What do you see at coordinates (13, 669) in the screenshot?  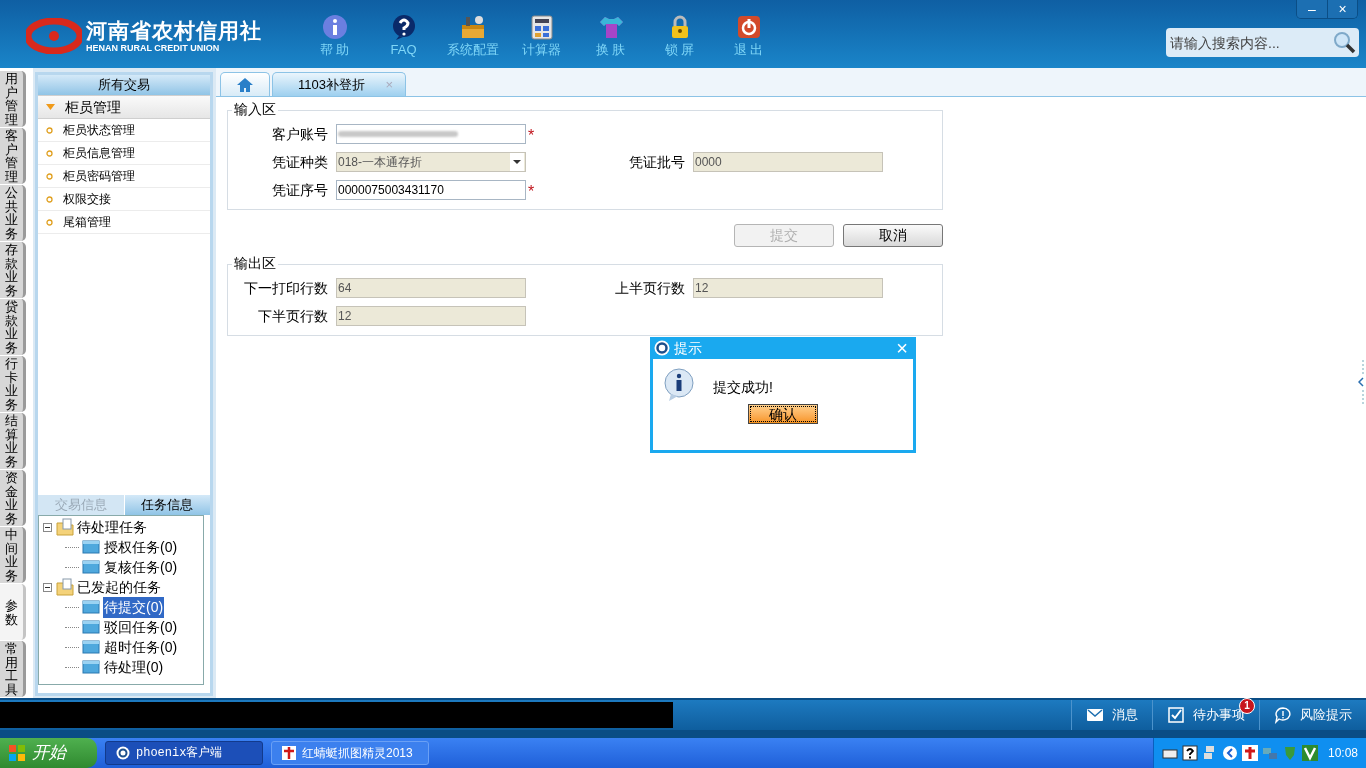 I see `side-tab: 常用工具` at bounding box center [13, 669].